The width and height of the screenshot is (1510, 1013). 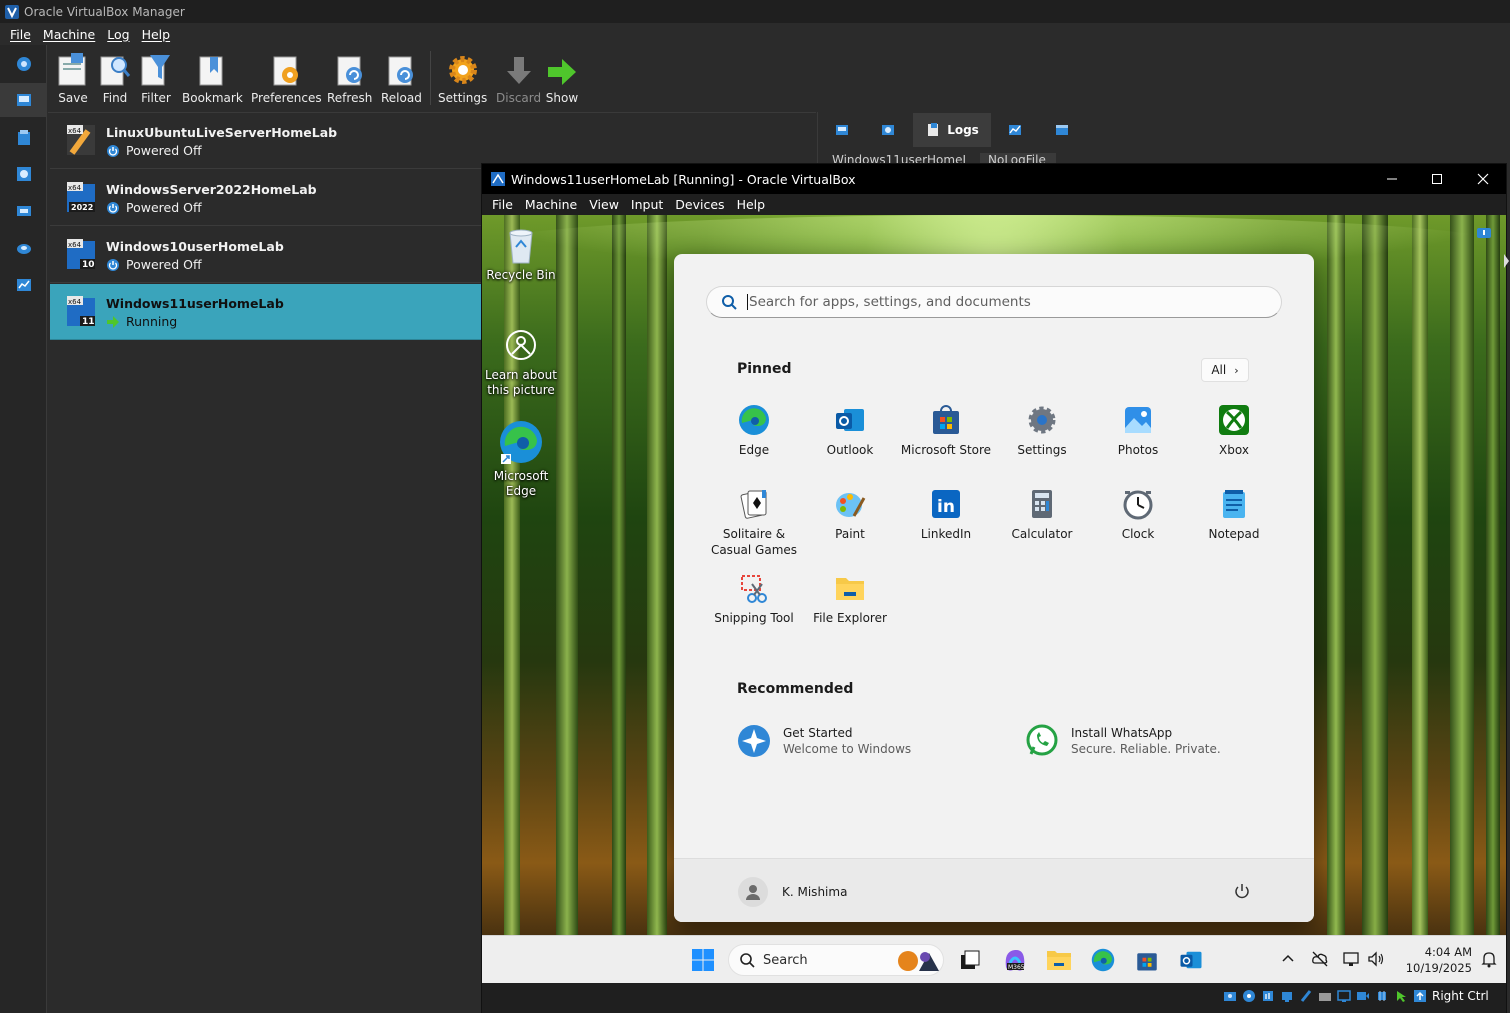 I want to click on start-button, so click(x=703, y=960).